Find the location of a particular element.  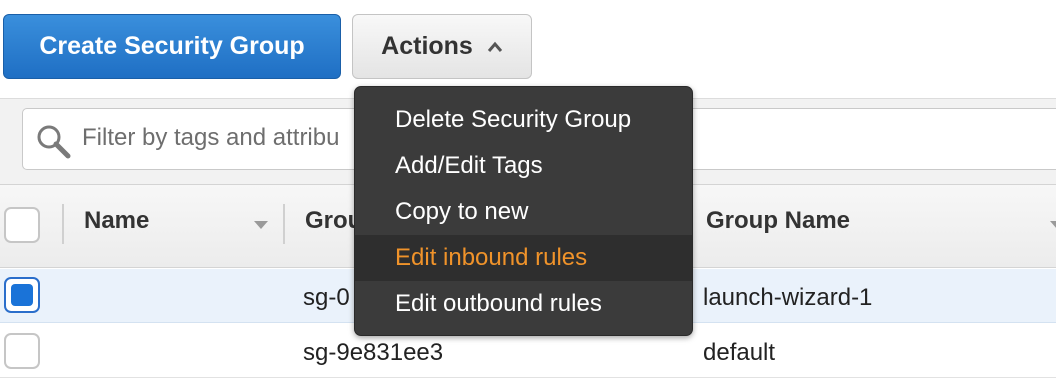

create-security-group-button: Create Security Group is located at coordinates (172, 46).